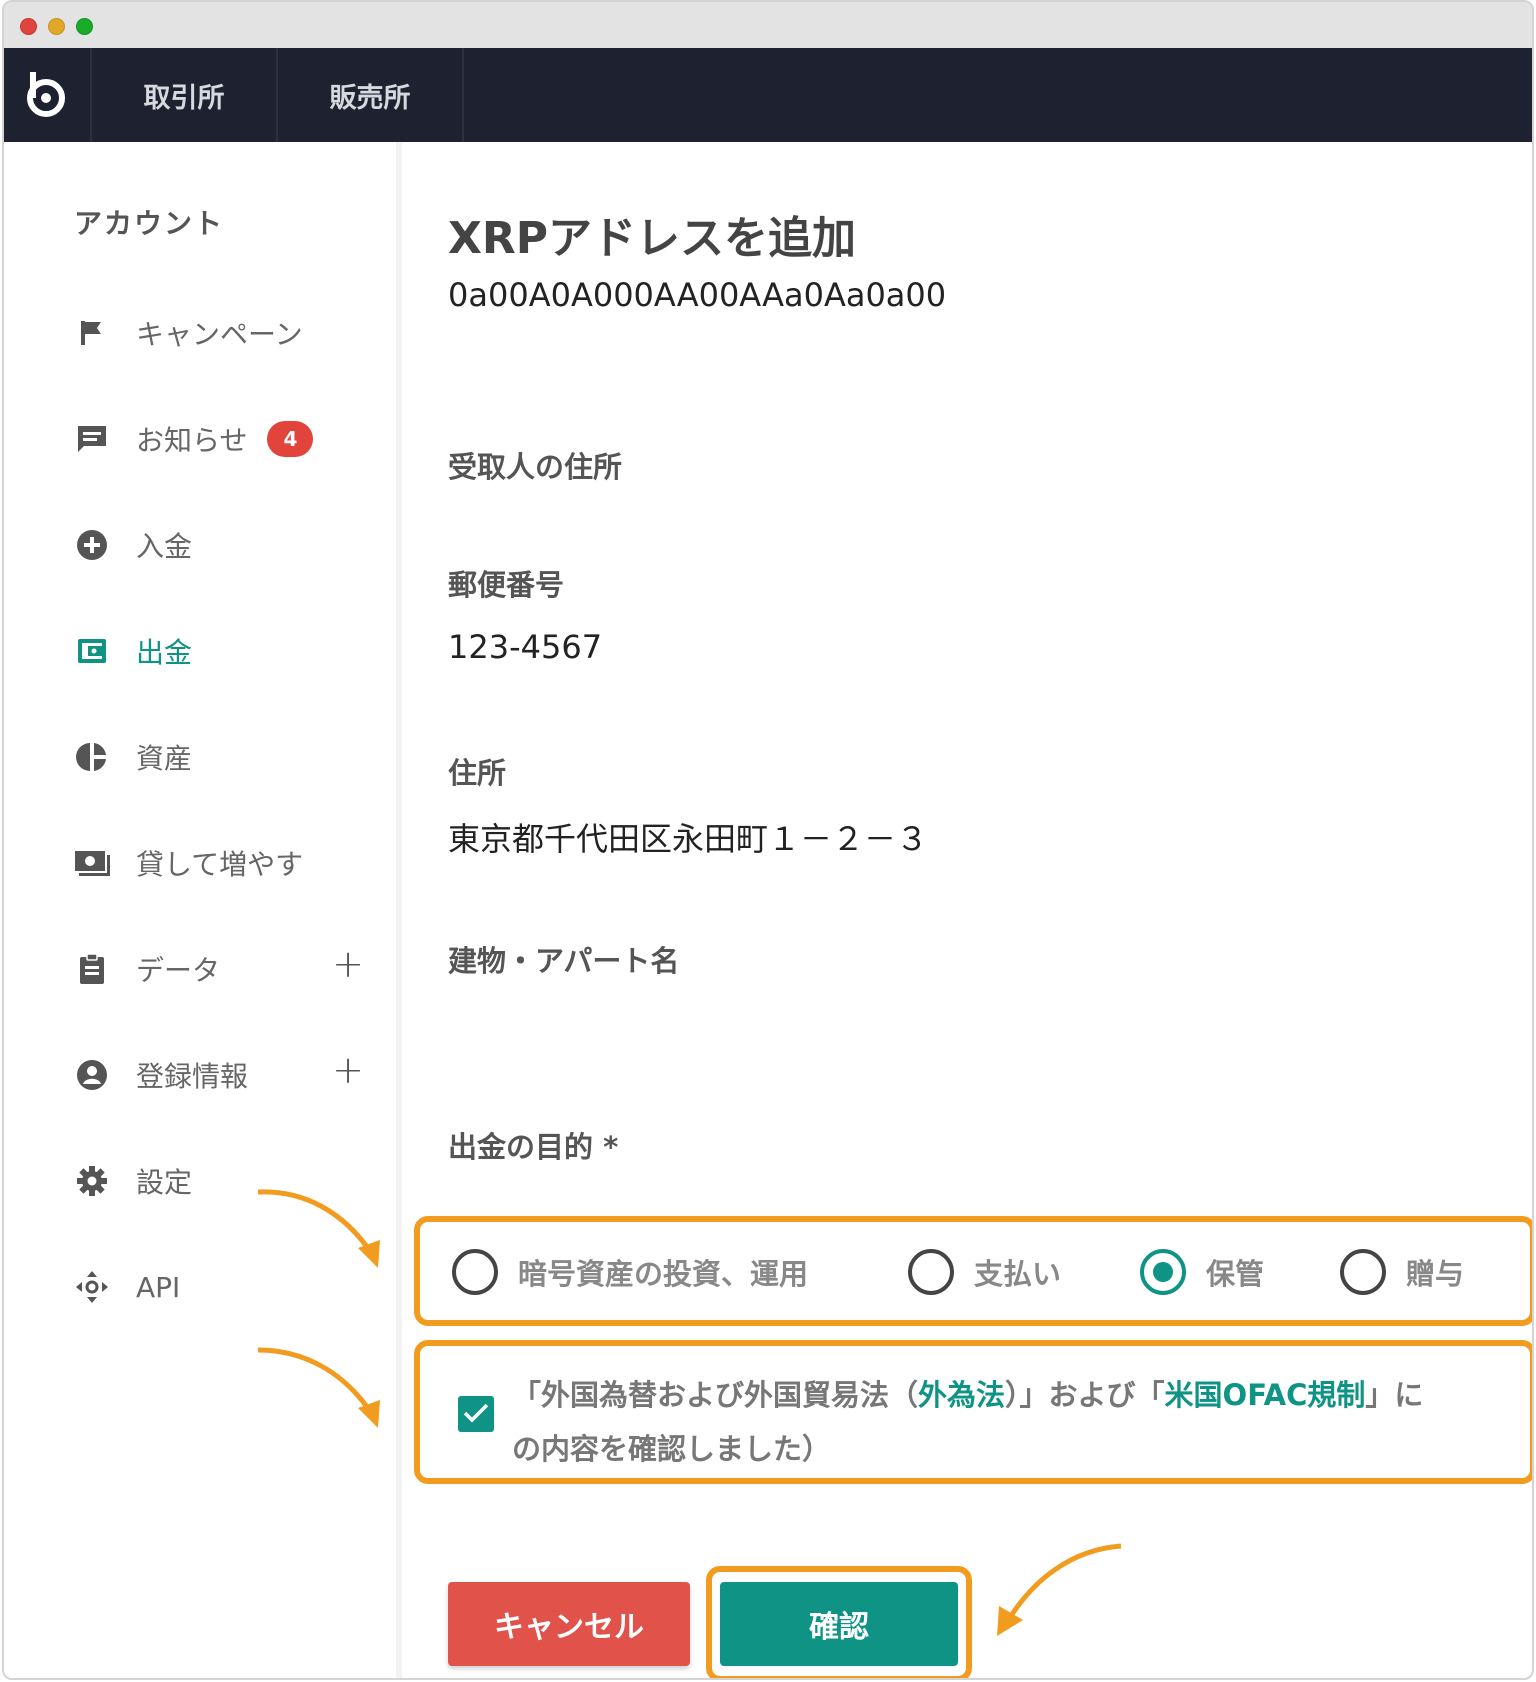 This screenshot has height=1682, width=1536. Describe the element at coordinates (164, 652) in the screenshot. I see `sidebar-item-label: 出金` at that location.